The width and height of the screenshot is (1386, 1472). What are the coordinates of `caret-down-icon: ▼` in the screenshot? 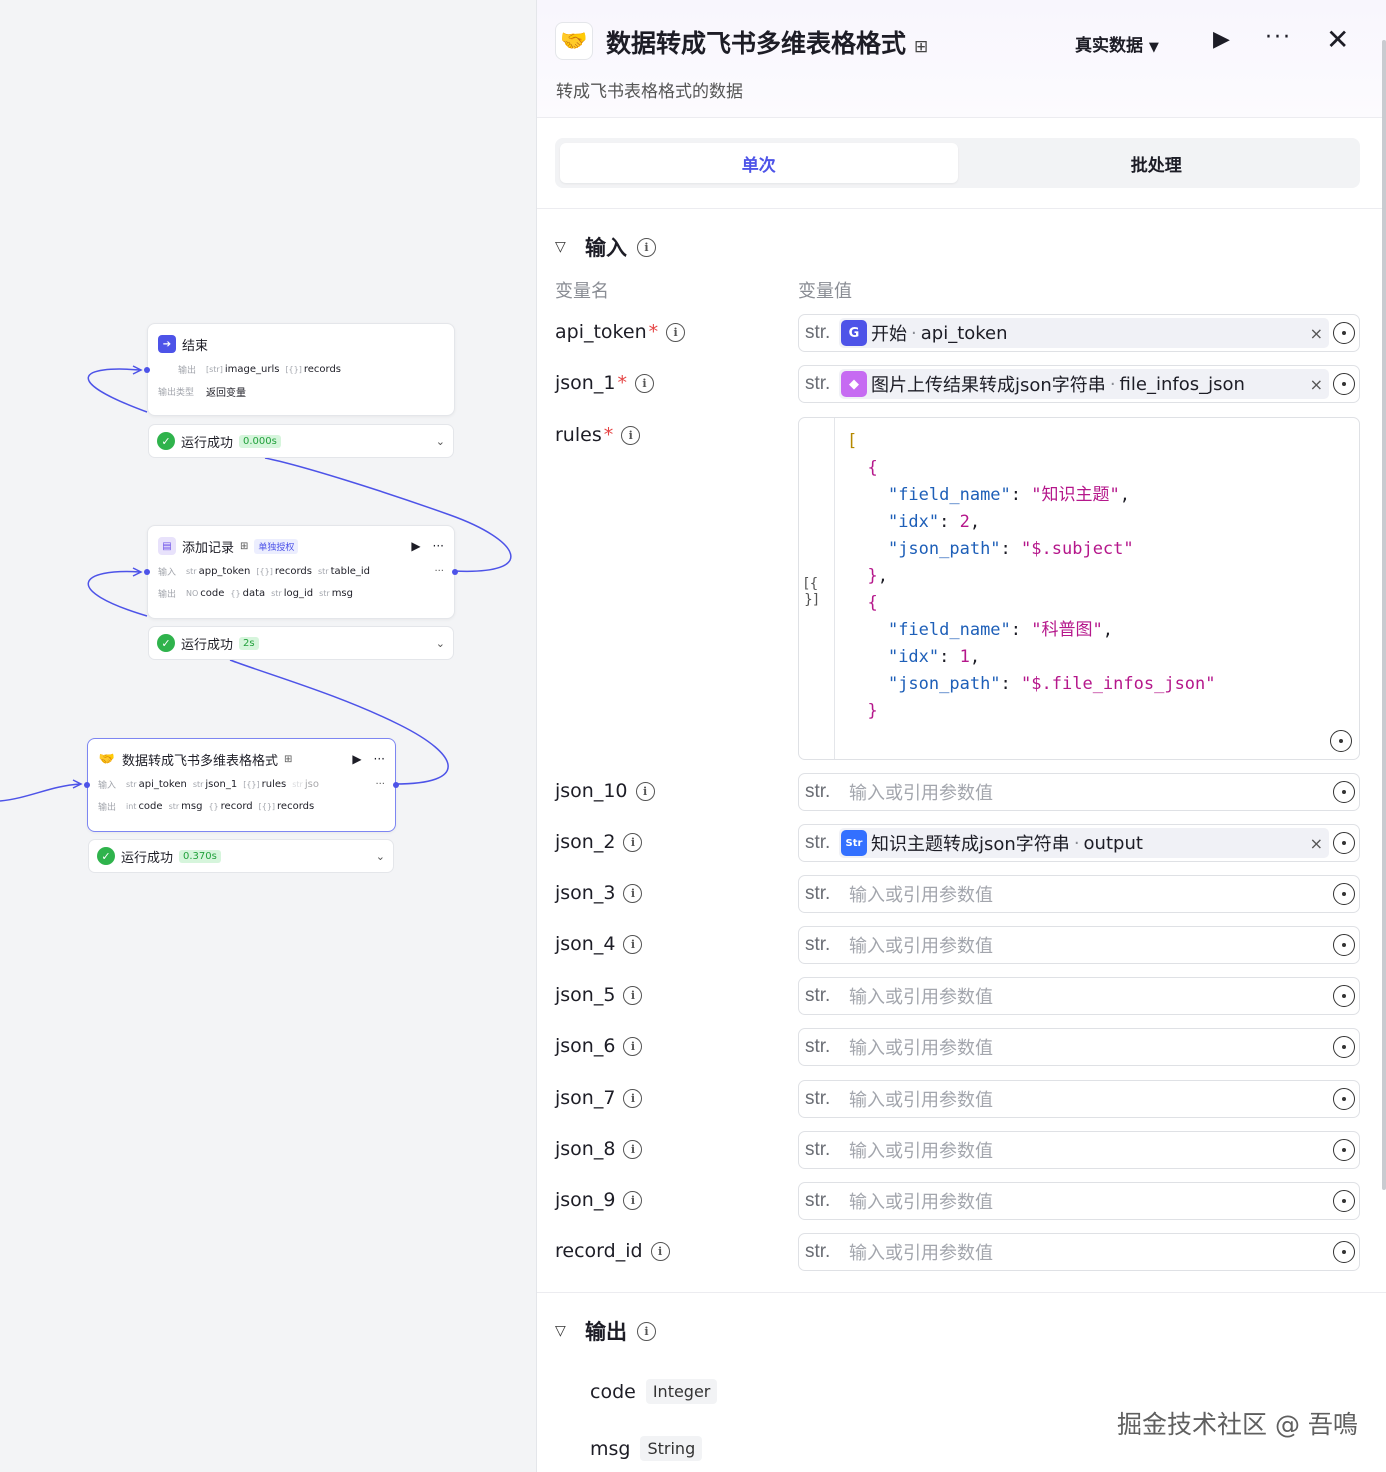 It's located at (1153, 47).